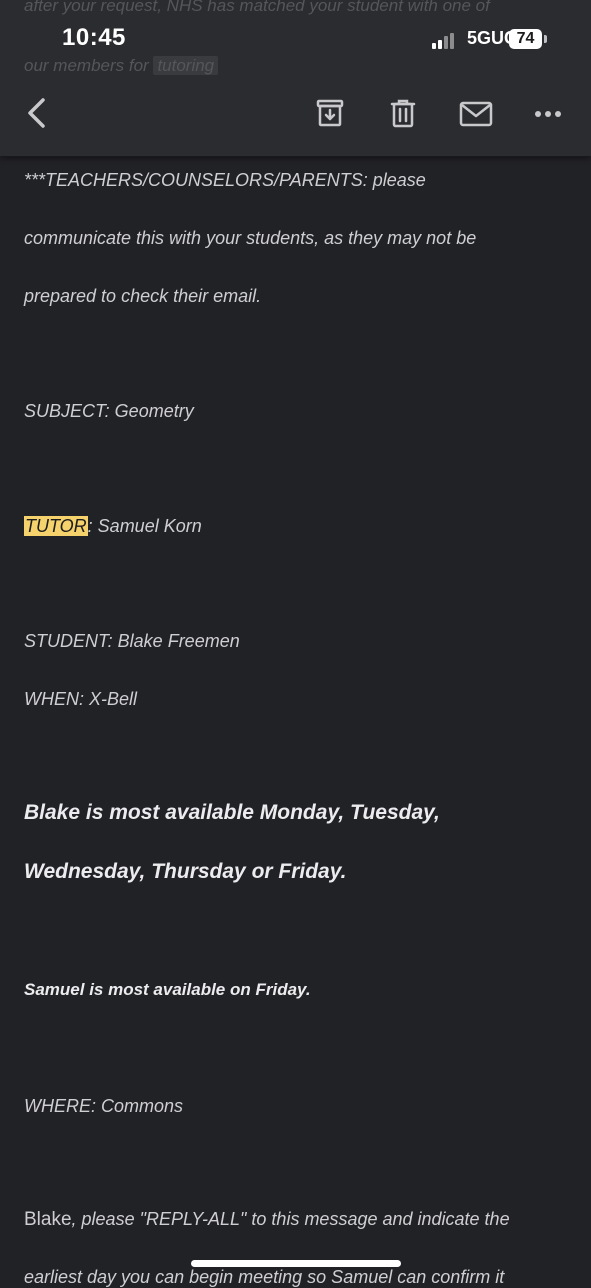 The height and width of the screenshot is (1288, 591). I want to click on scrolled-line-2-text: our members for, so click(86, 65).